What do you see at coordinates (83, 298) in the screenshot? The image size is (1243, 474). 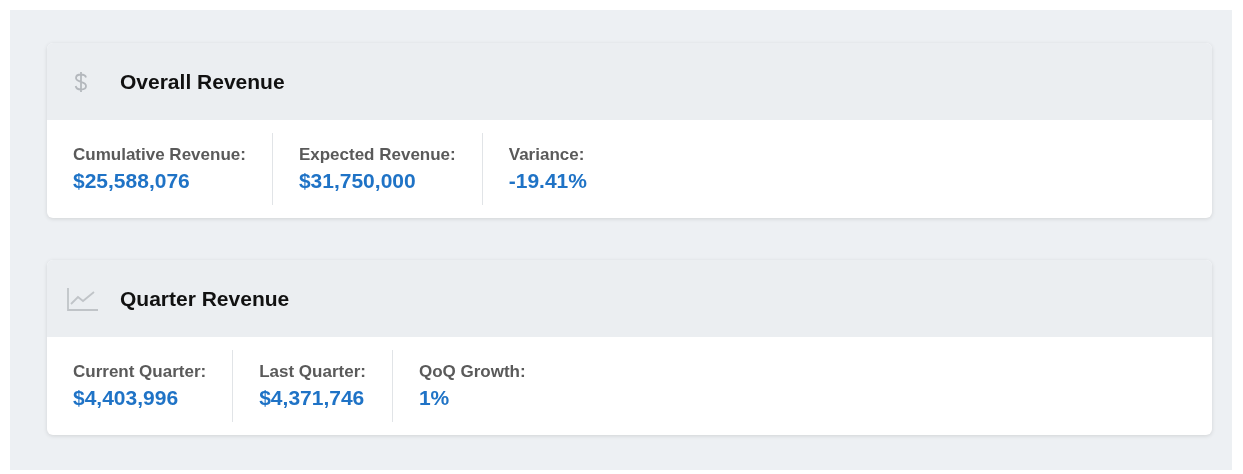 I see `line-chart-icon` at bounding box center [83, 298].